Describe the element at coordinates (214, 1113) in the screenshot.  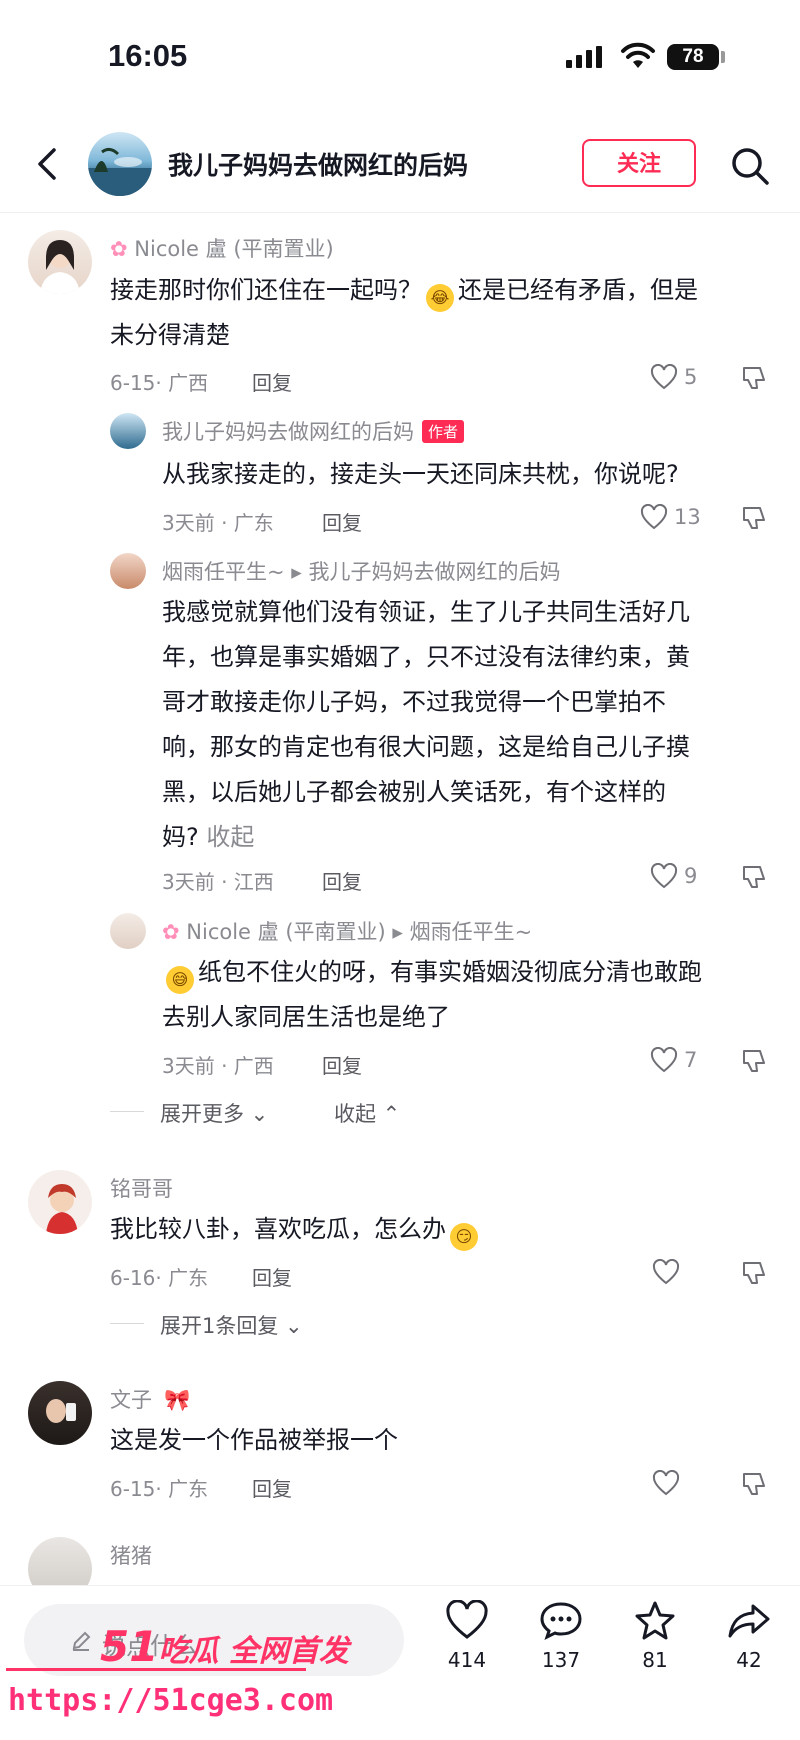
I see `expand-more-button: 展开更多 ⌄` at that location.